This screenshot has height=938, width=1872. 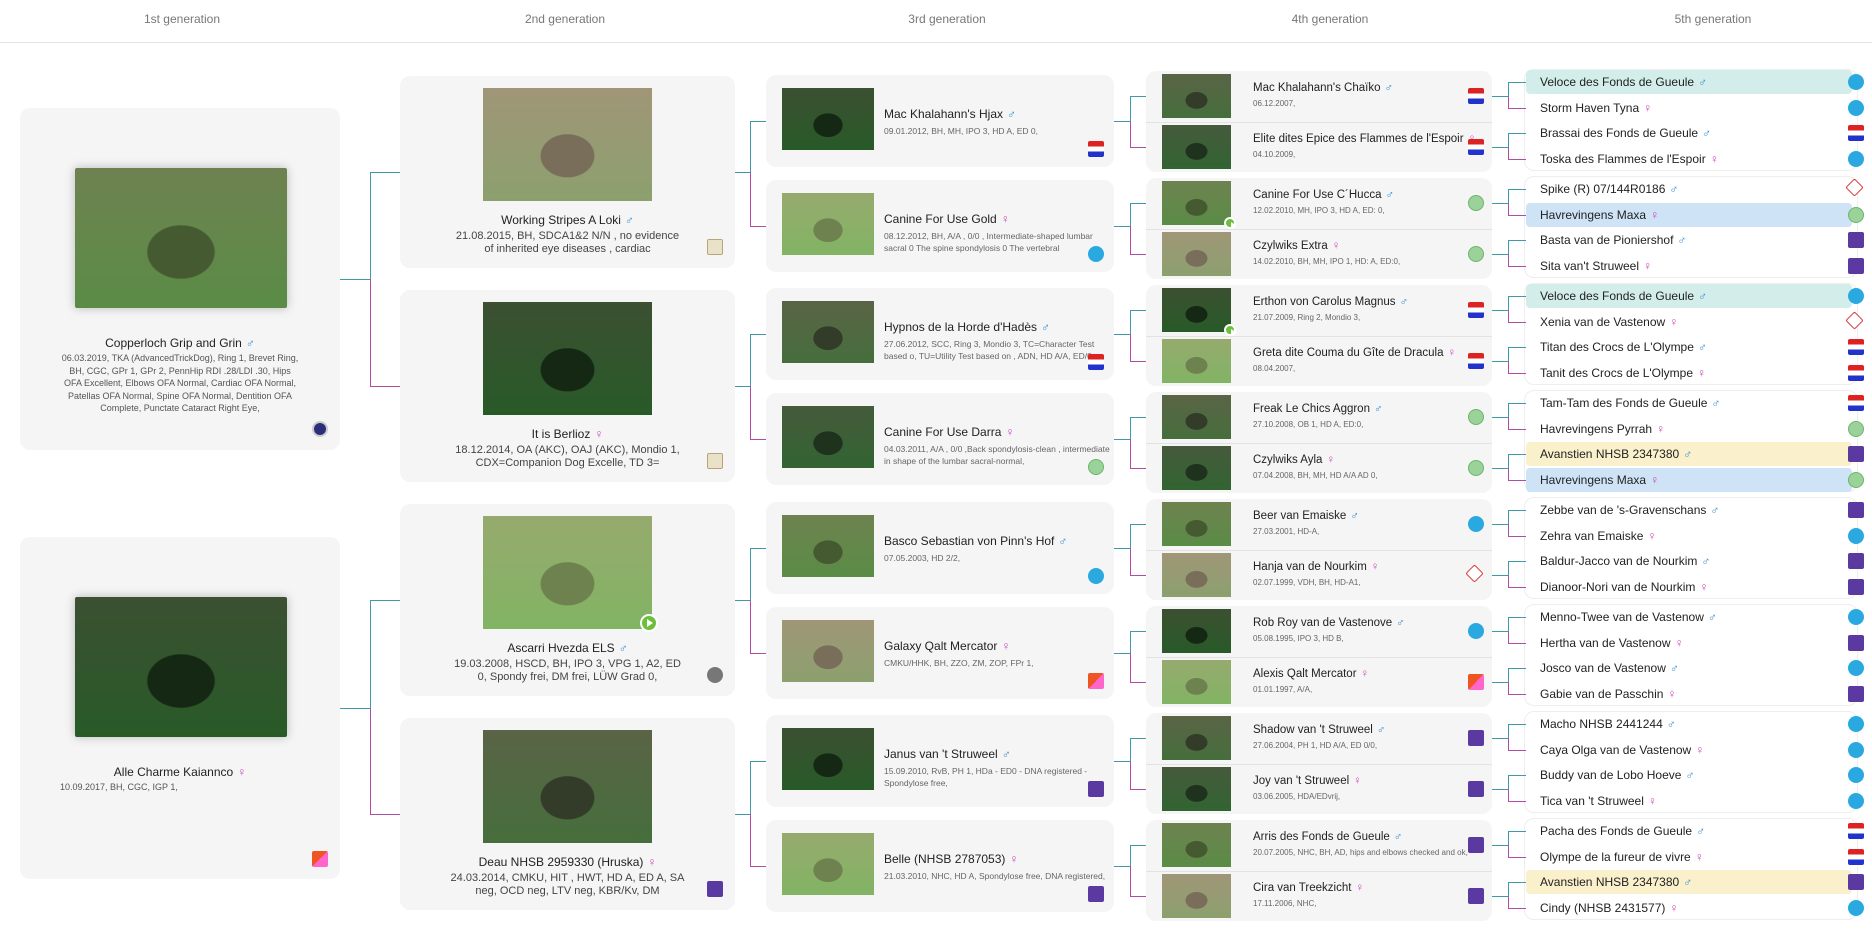 I want to click on dog-name: Czylwiks Ayla ♀, so click(x=1294, y=460).